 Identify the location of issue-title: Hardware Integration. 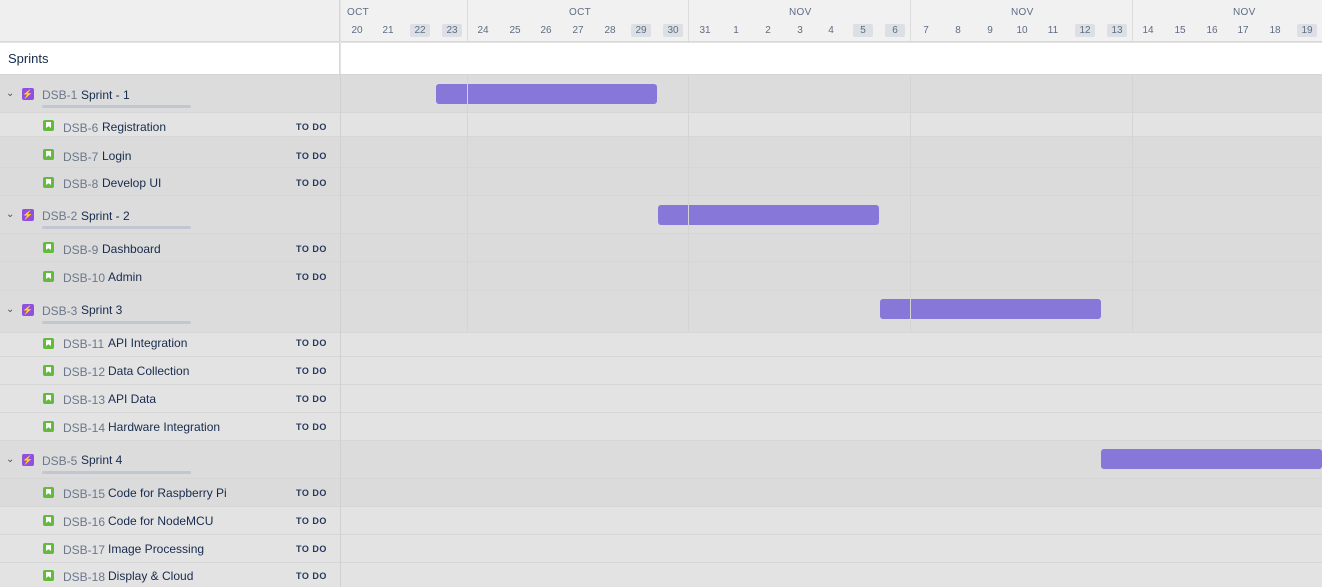
(164, 427).